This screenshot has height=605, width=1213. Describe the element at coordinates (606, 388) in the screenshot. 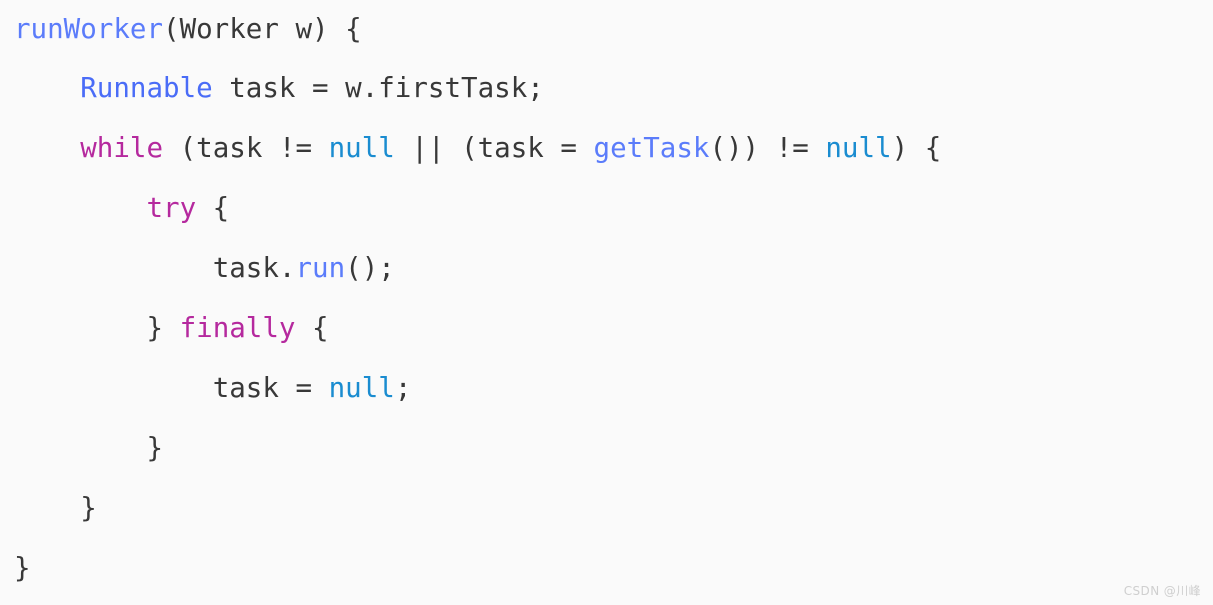

I see `code-line: task = null;` at that location.